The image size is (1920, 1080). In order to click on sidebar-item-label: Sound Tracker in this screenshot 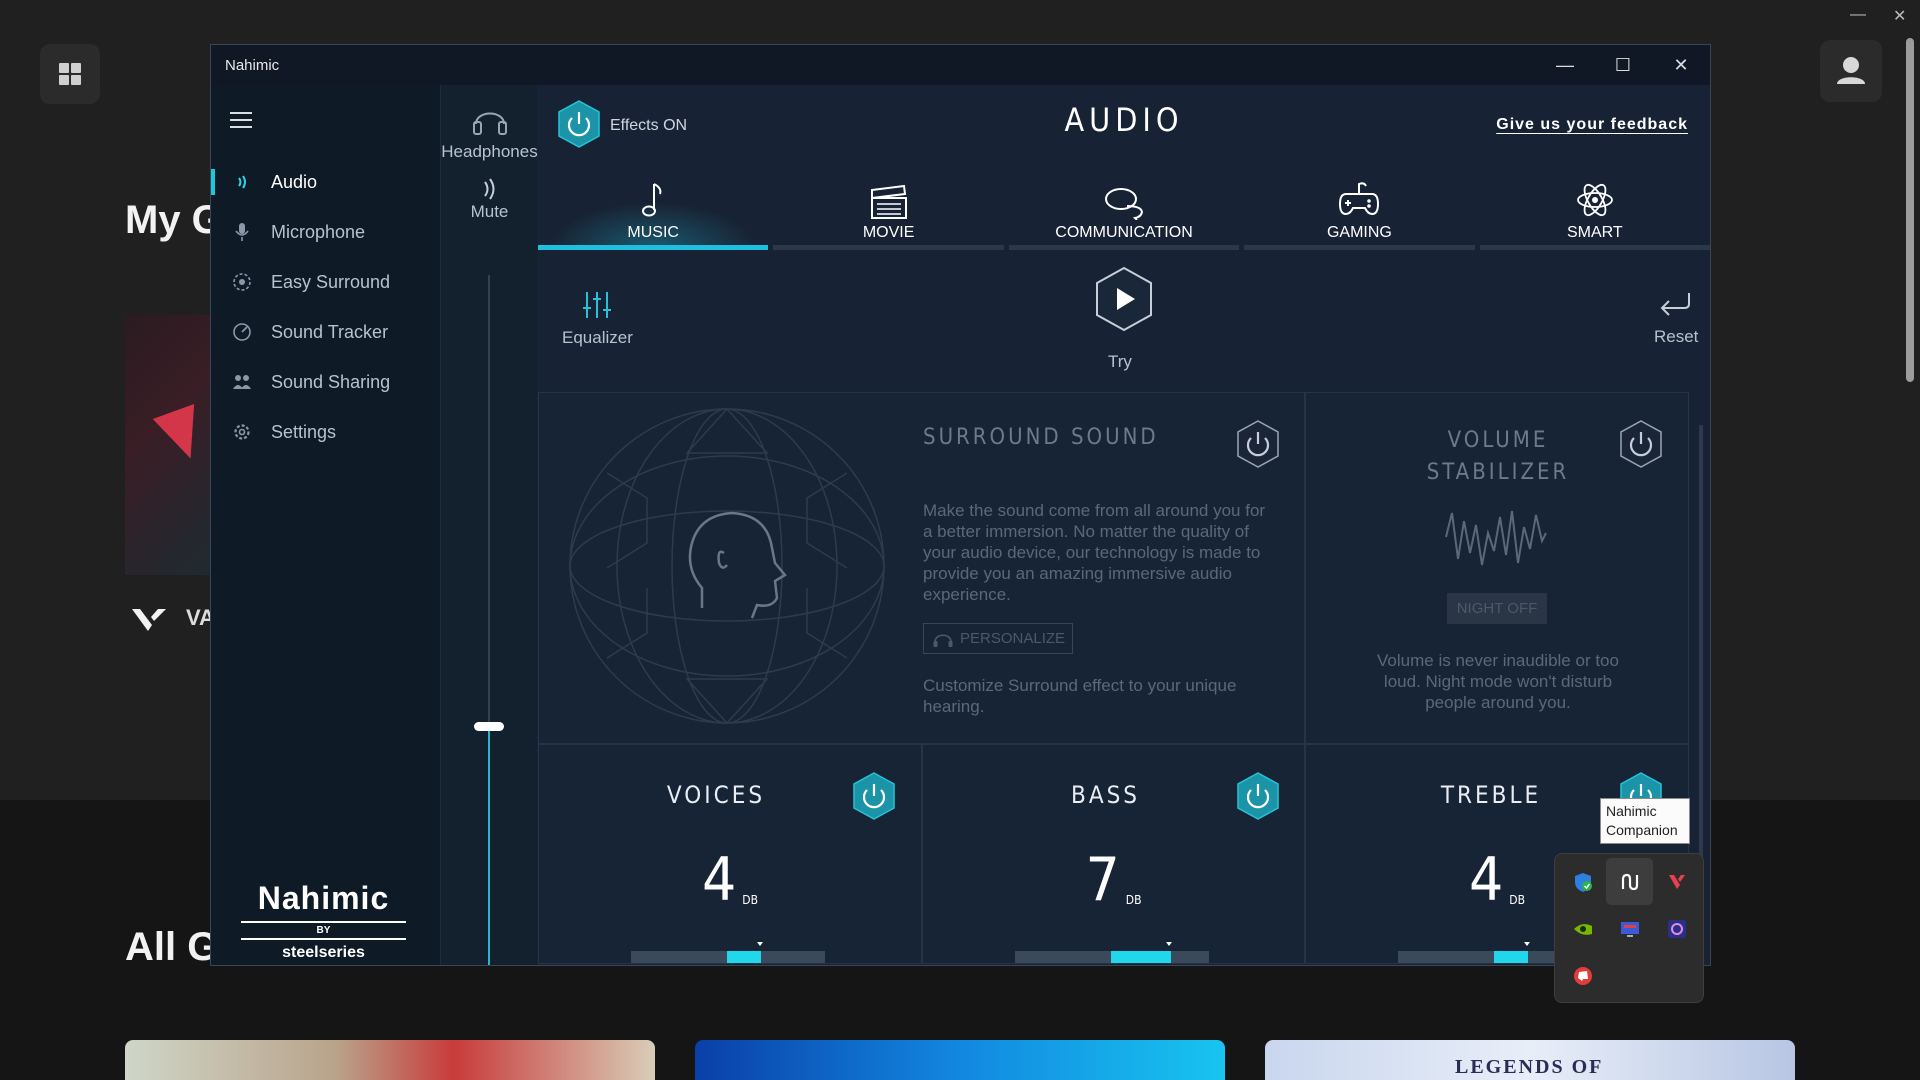, I will do `click(330, 331)`.